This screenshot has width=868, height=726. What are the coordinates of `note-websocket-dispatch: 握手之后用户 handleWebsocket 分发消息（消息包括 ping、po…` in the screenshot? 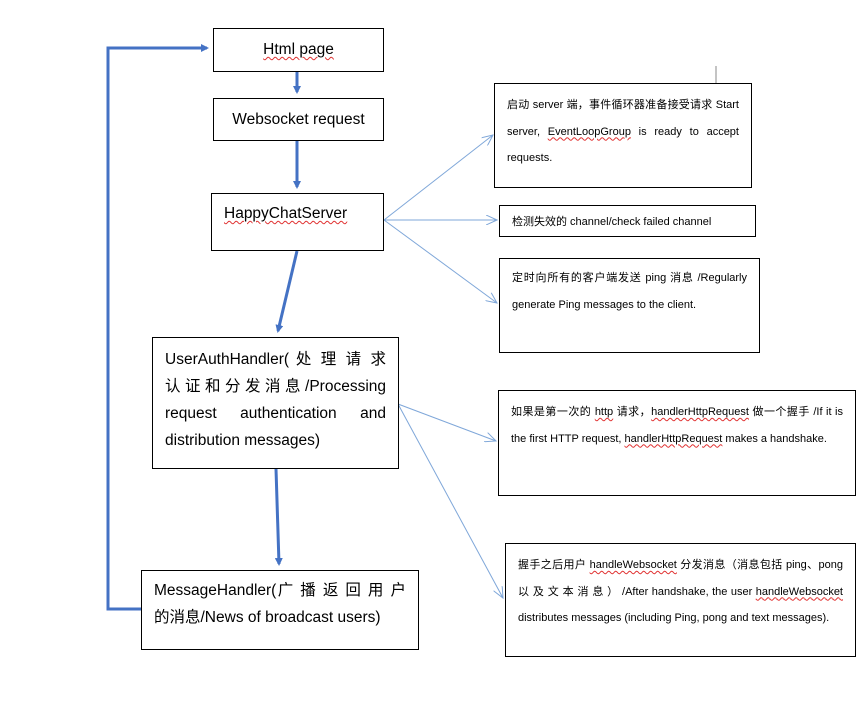 It's located at (680, 600).